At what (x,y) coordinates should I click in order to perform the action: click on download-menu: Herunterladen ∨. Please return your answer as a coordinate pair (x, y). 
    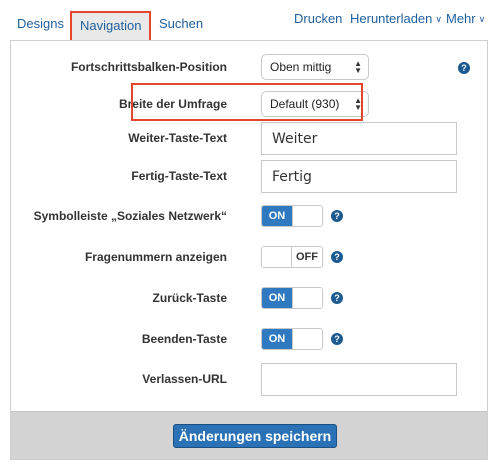
    Looking at the image, I should click on (396, 18).